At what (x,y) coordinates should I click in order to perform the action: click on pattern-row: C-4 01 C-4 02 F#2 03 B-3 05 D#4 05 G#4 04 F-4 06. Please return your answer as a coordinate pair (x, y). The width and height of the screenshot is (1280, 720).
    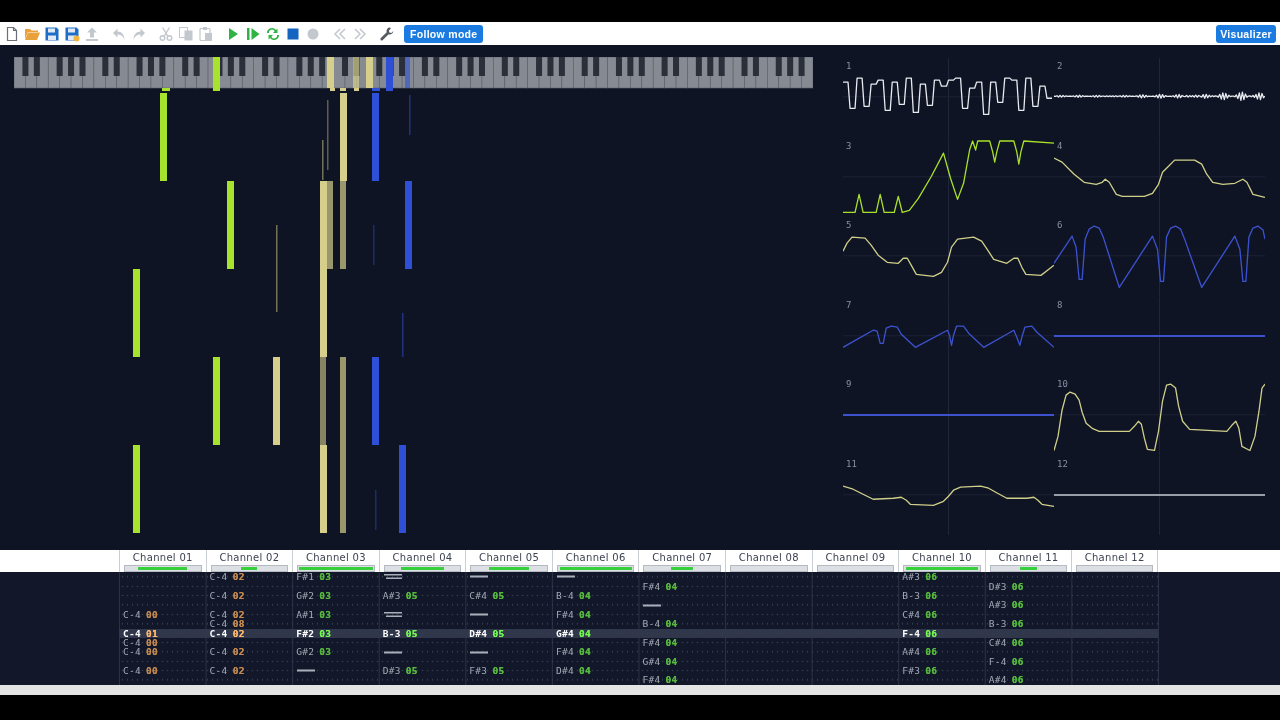
    Looking at the image, I should click on (638, 633).